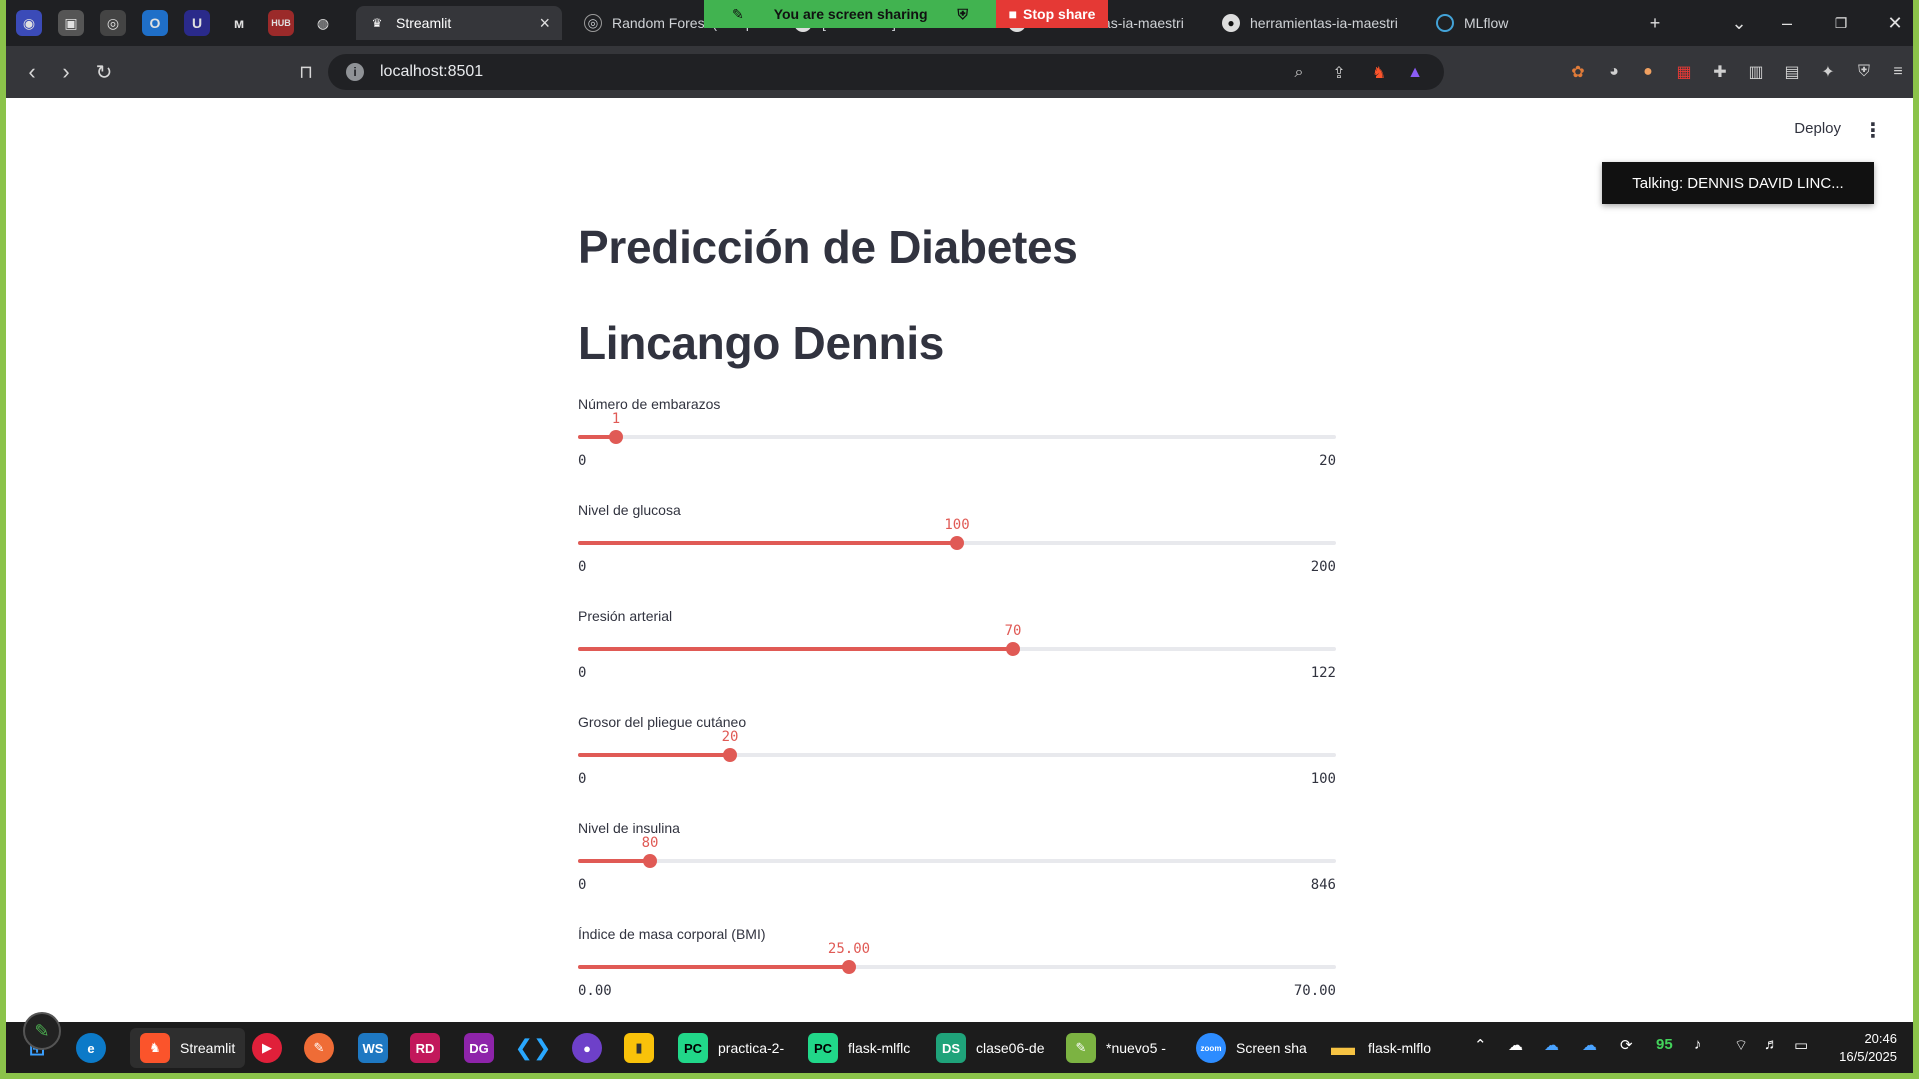 This screenshot has width=1919, height=1079. Describe the element at coordinates (1817, 128) in the screenshot. I see `deploy-button: Deploy` at that location.